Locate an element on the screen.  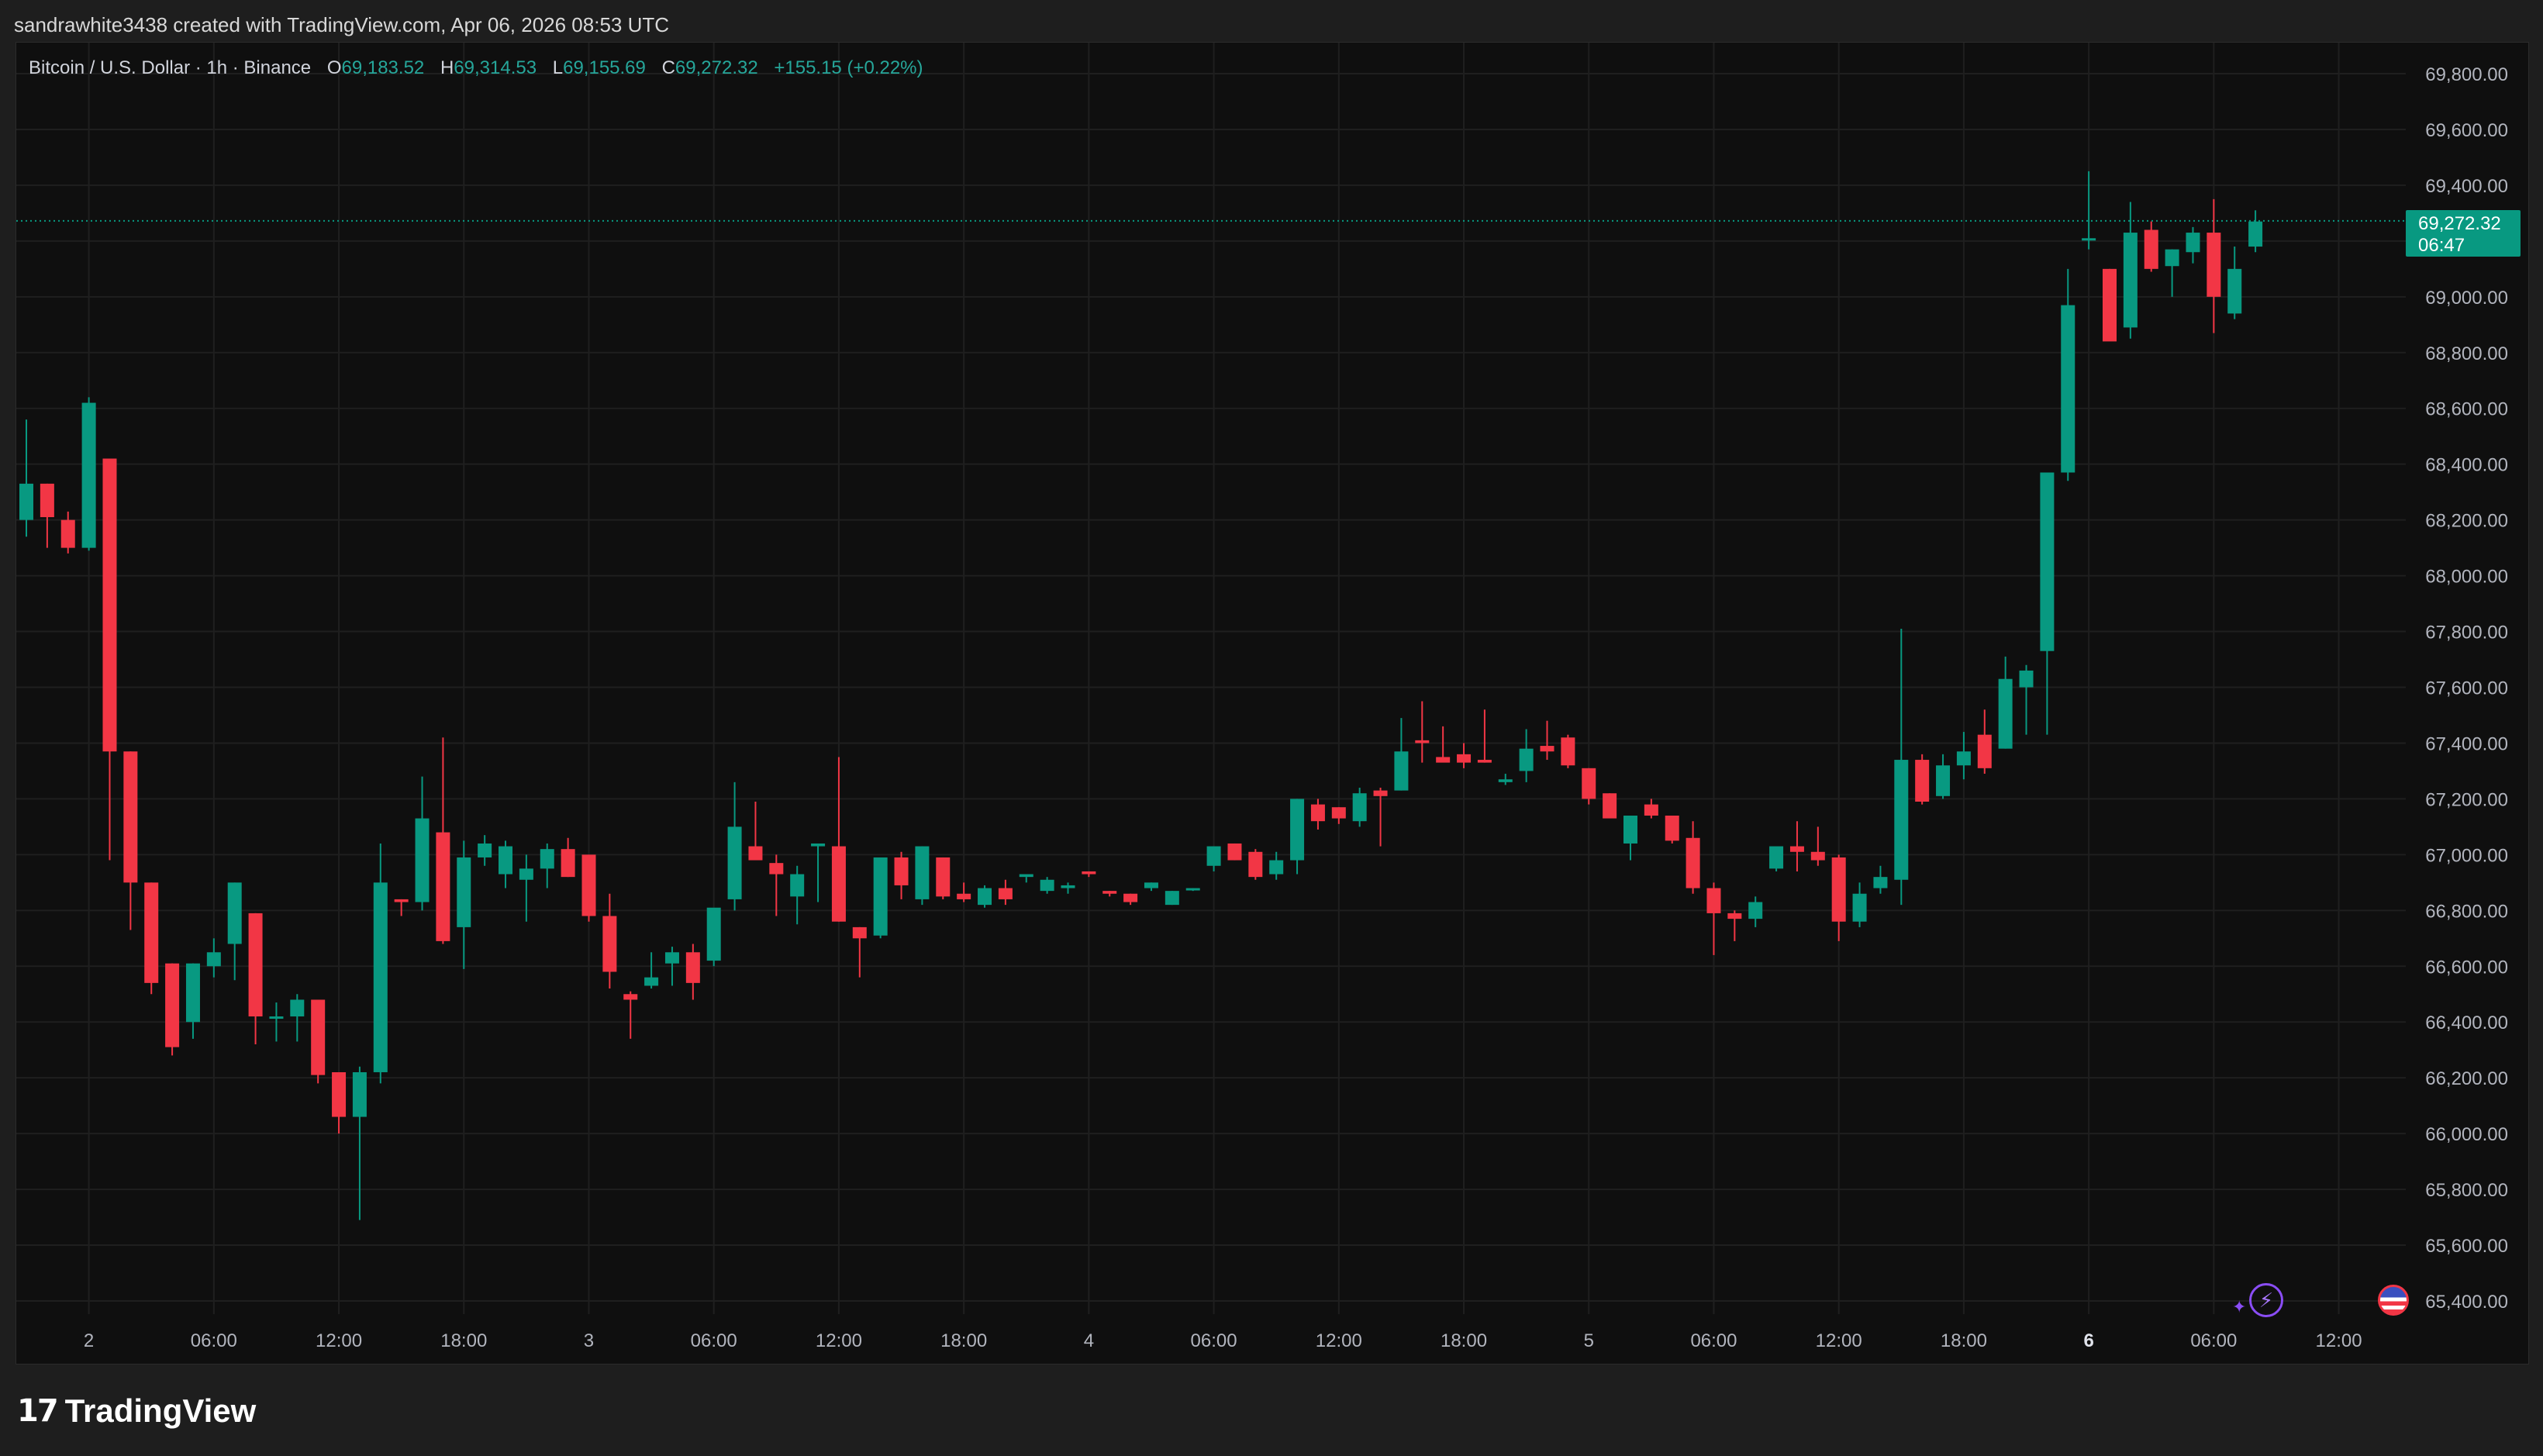
time-tick-label: 5 is located at coordinates (1589, 1341).